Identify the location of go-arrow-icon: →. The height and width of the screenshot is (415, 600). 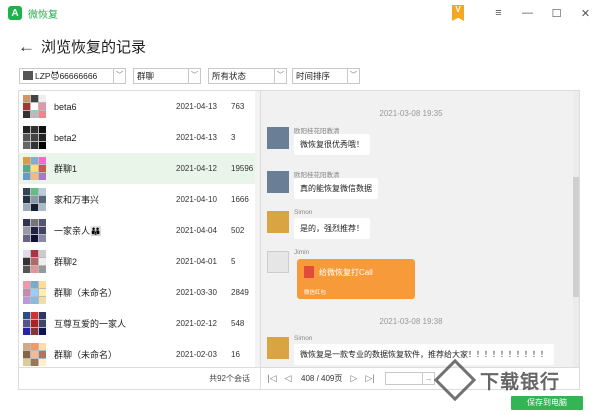
(429, 378).